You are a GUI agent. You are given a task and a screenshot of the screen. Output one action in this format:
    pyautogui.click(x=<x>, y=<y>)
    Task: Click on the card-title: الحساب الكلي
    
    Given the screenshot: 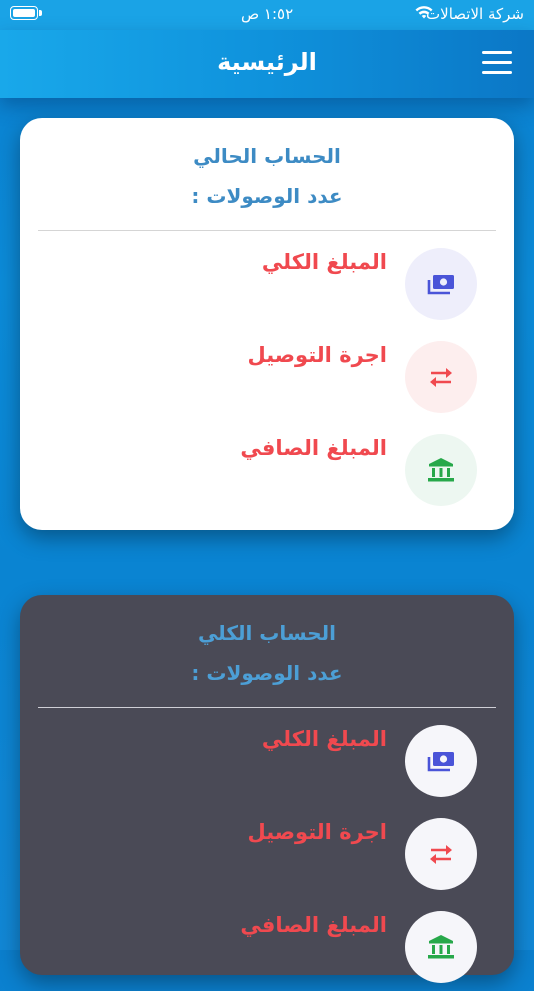 What is the action you would take?
    pyautogui.click(x=267, y=633)
    